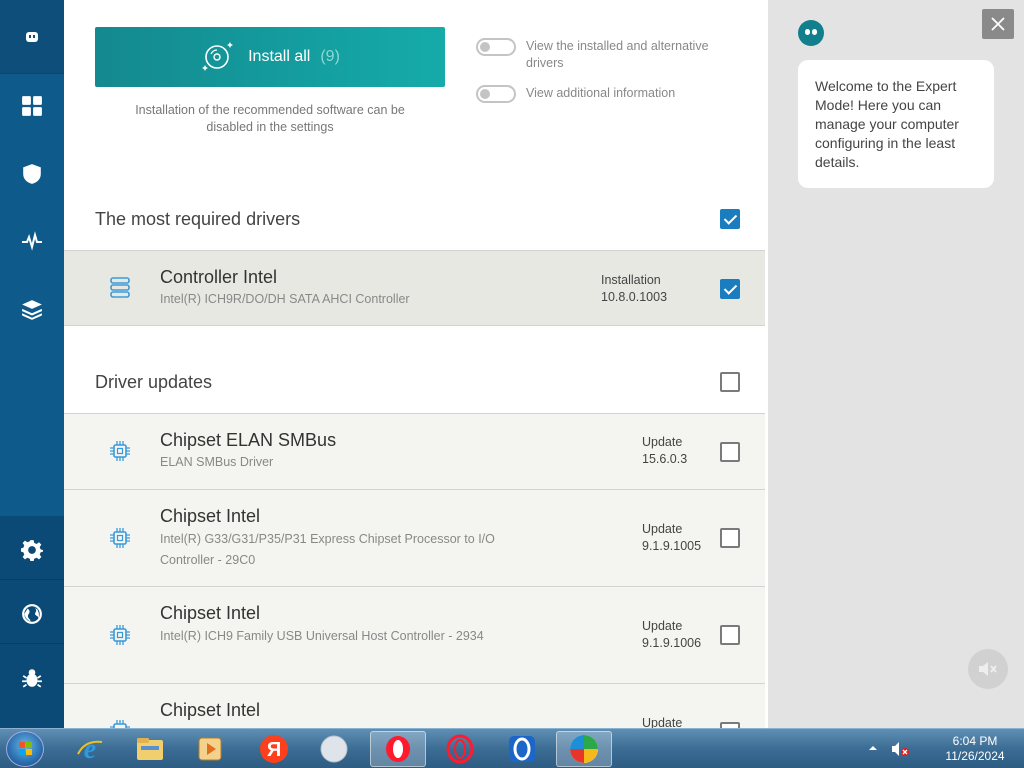  Describe the element at coordinates (631, 280) in the screenshot. I see `status-label: Installation` at that location.